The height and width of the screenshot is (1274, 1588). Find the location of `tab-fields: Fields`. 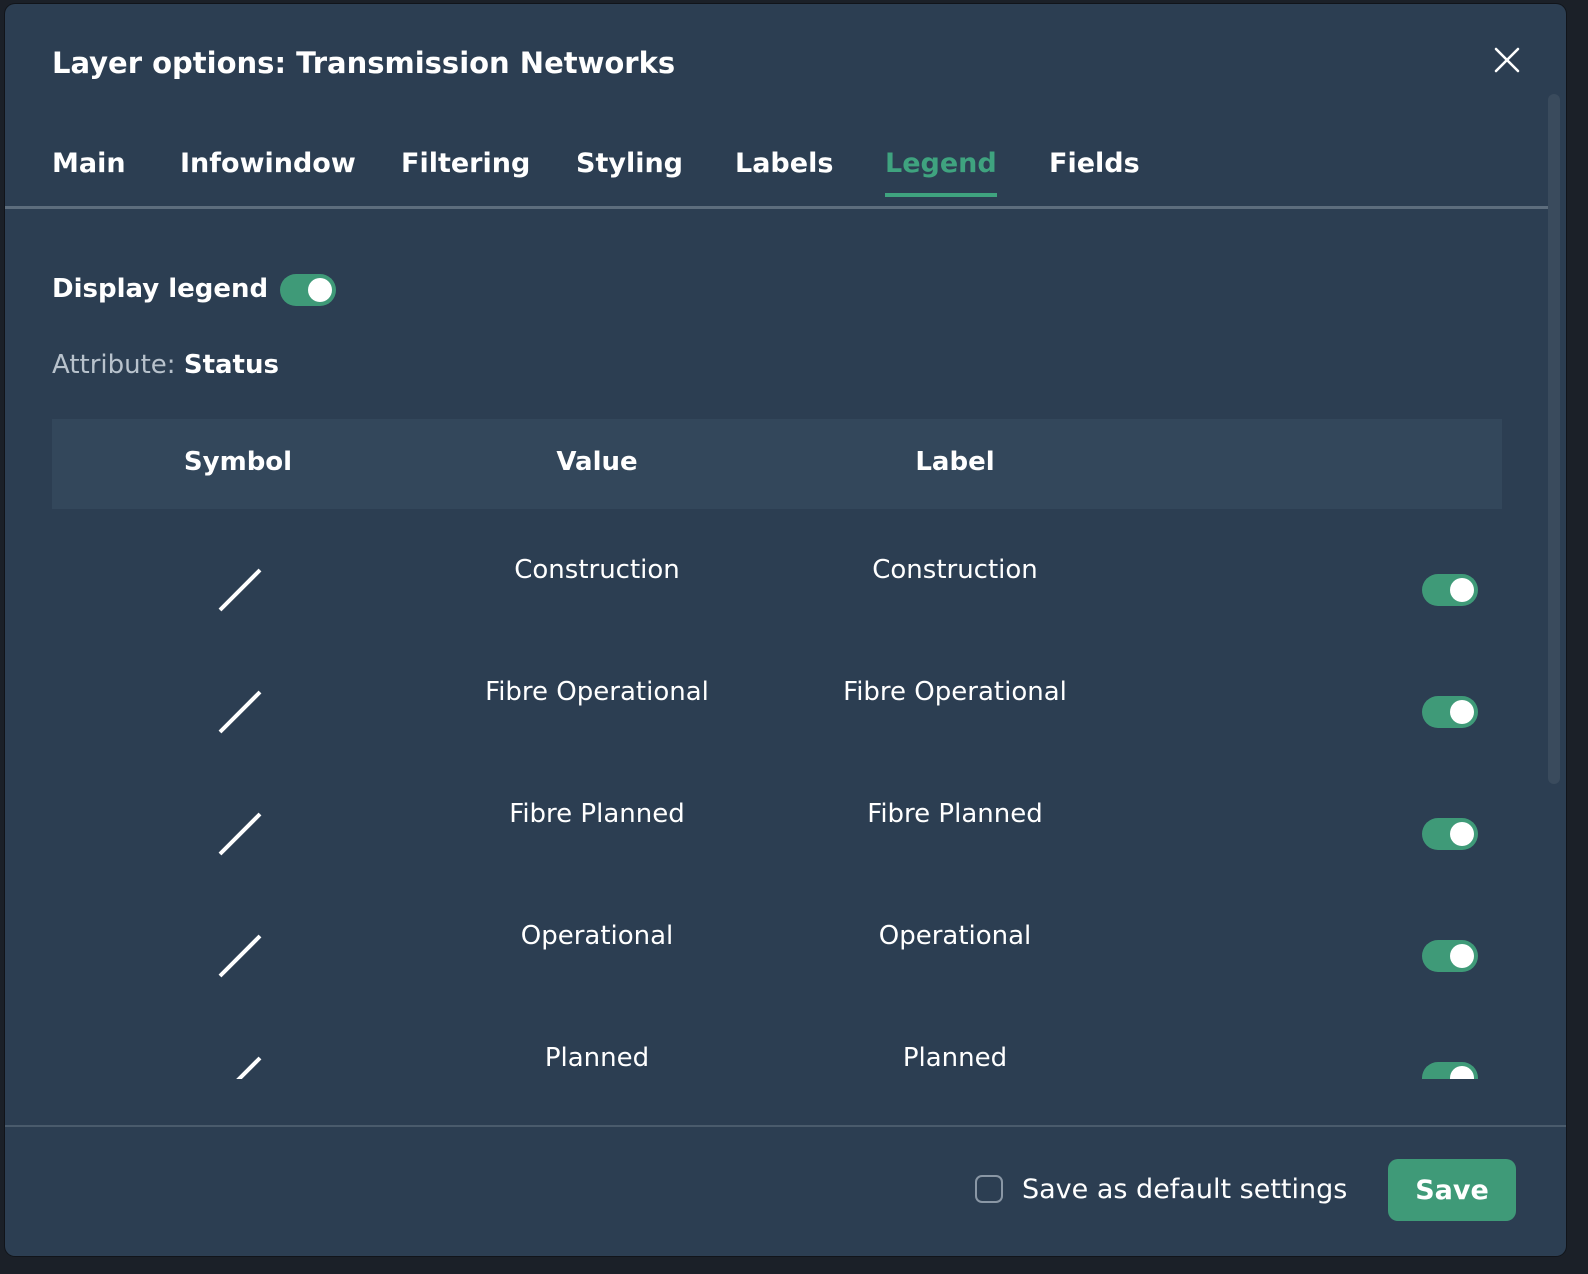

tab-fields: Fields is located at coordinates (1094, 170).